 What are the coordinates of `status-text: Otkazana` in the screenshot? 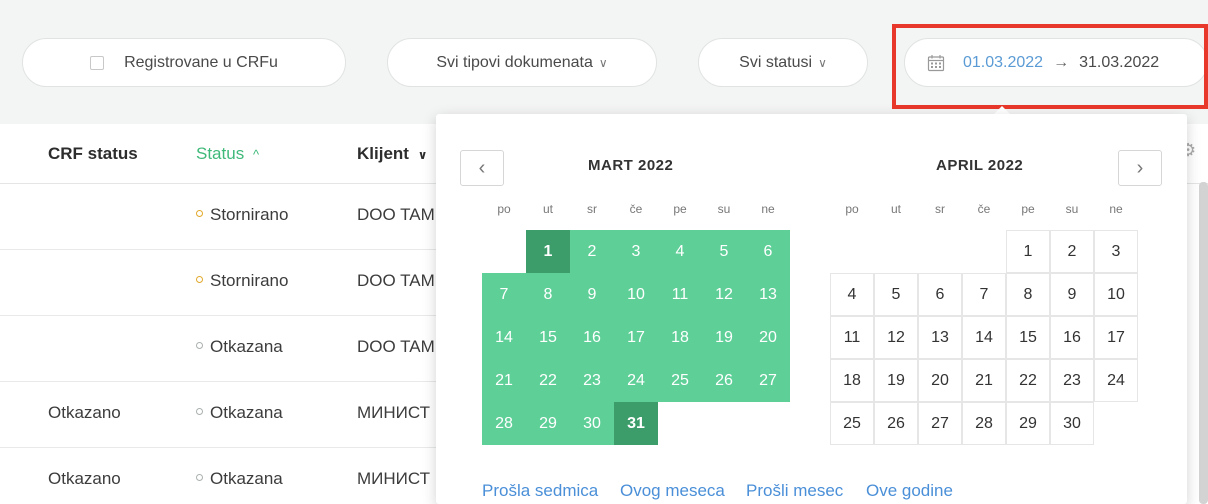 It's located at (246, 346).